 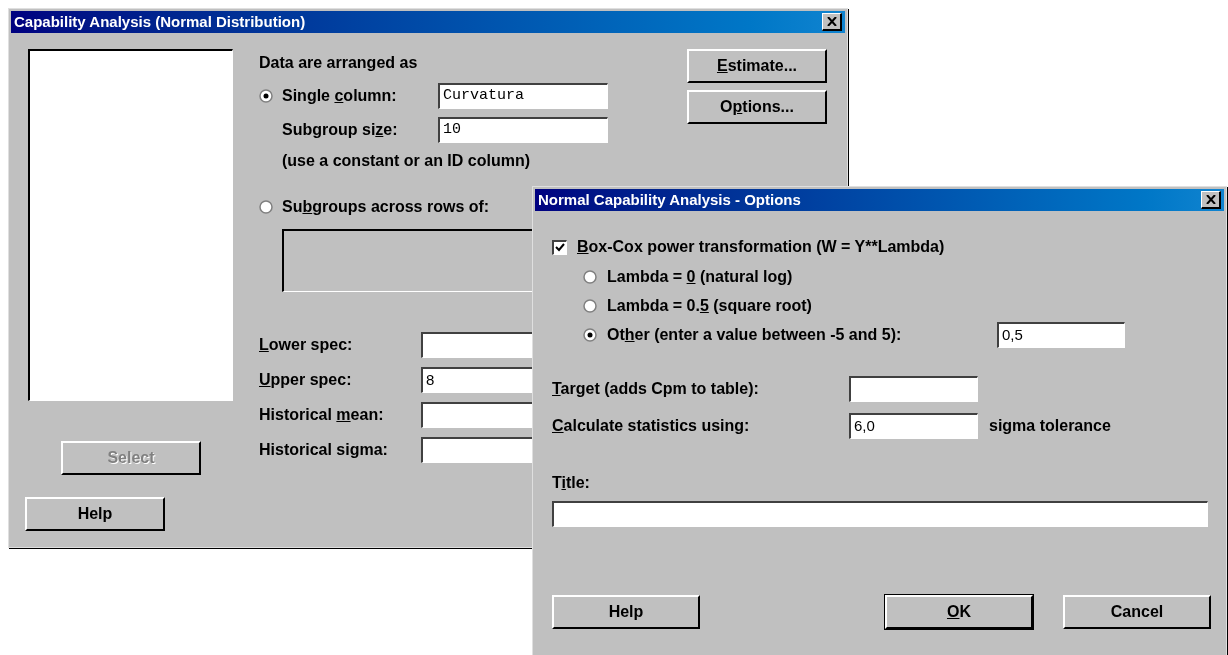 I want to click on option-label: Lambda = 0 (natural log), so click(x=700, y=277).